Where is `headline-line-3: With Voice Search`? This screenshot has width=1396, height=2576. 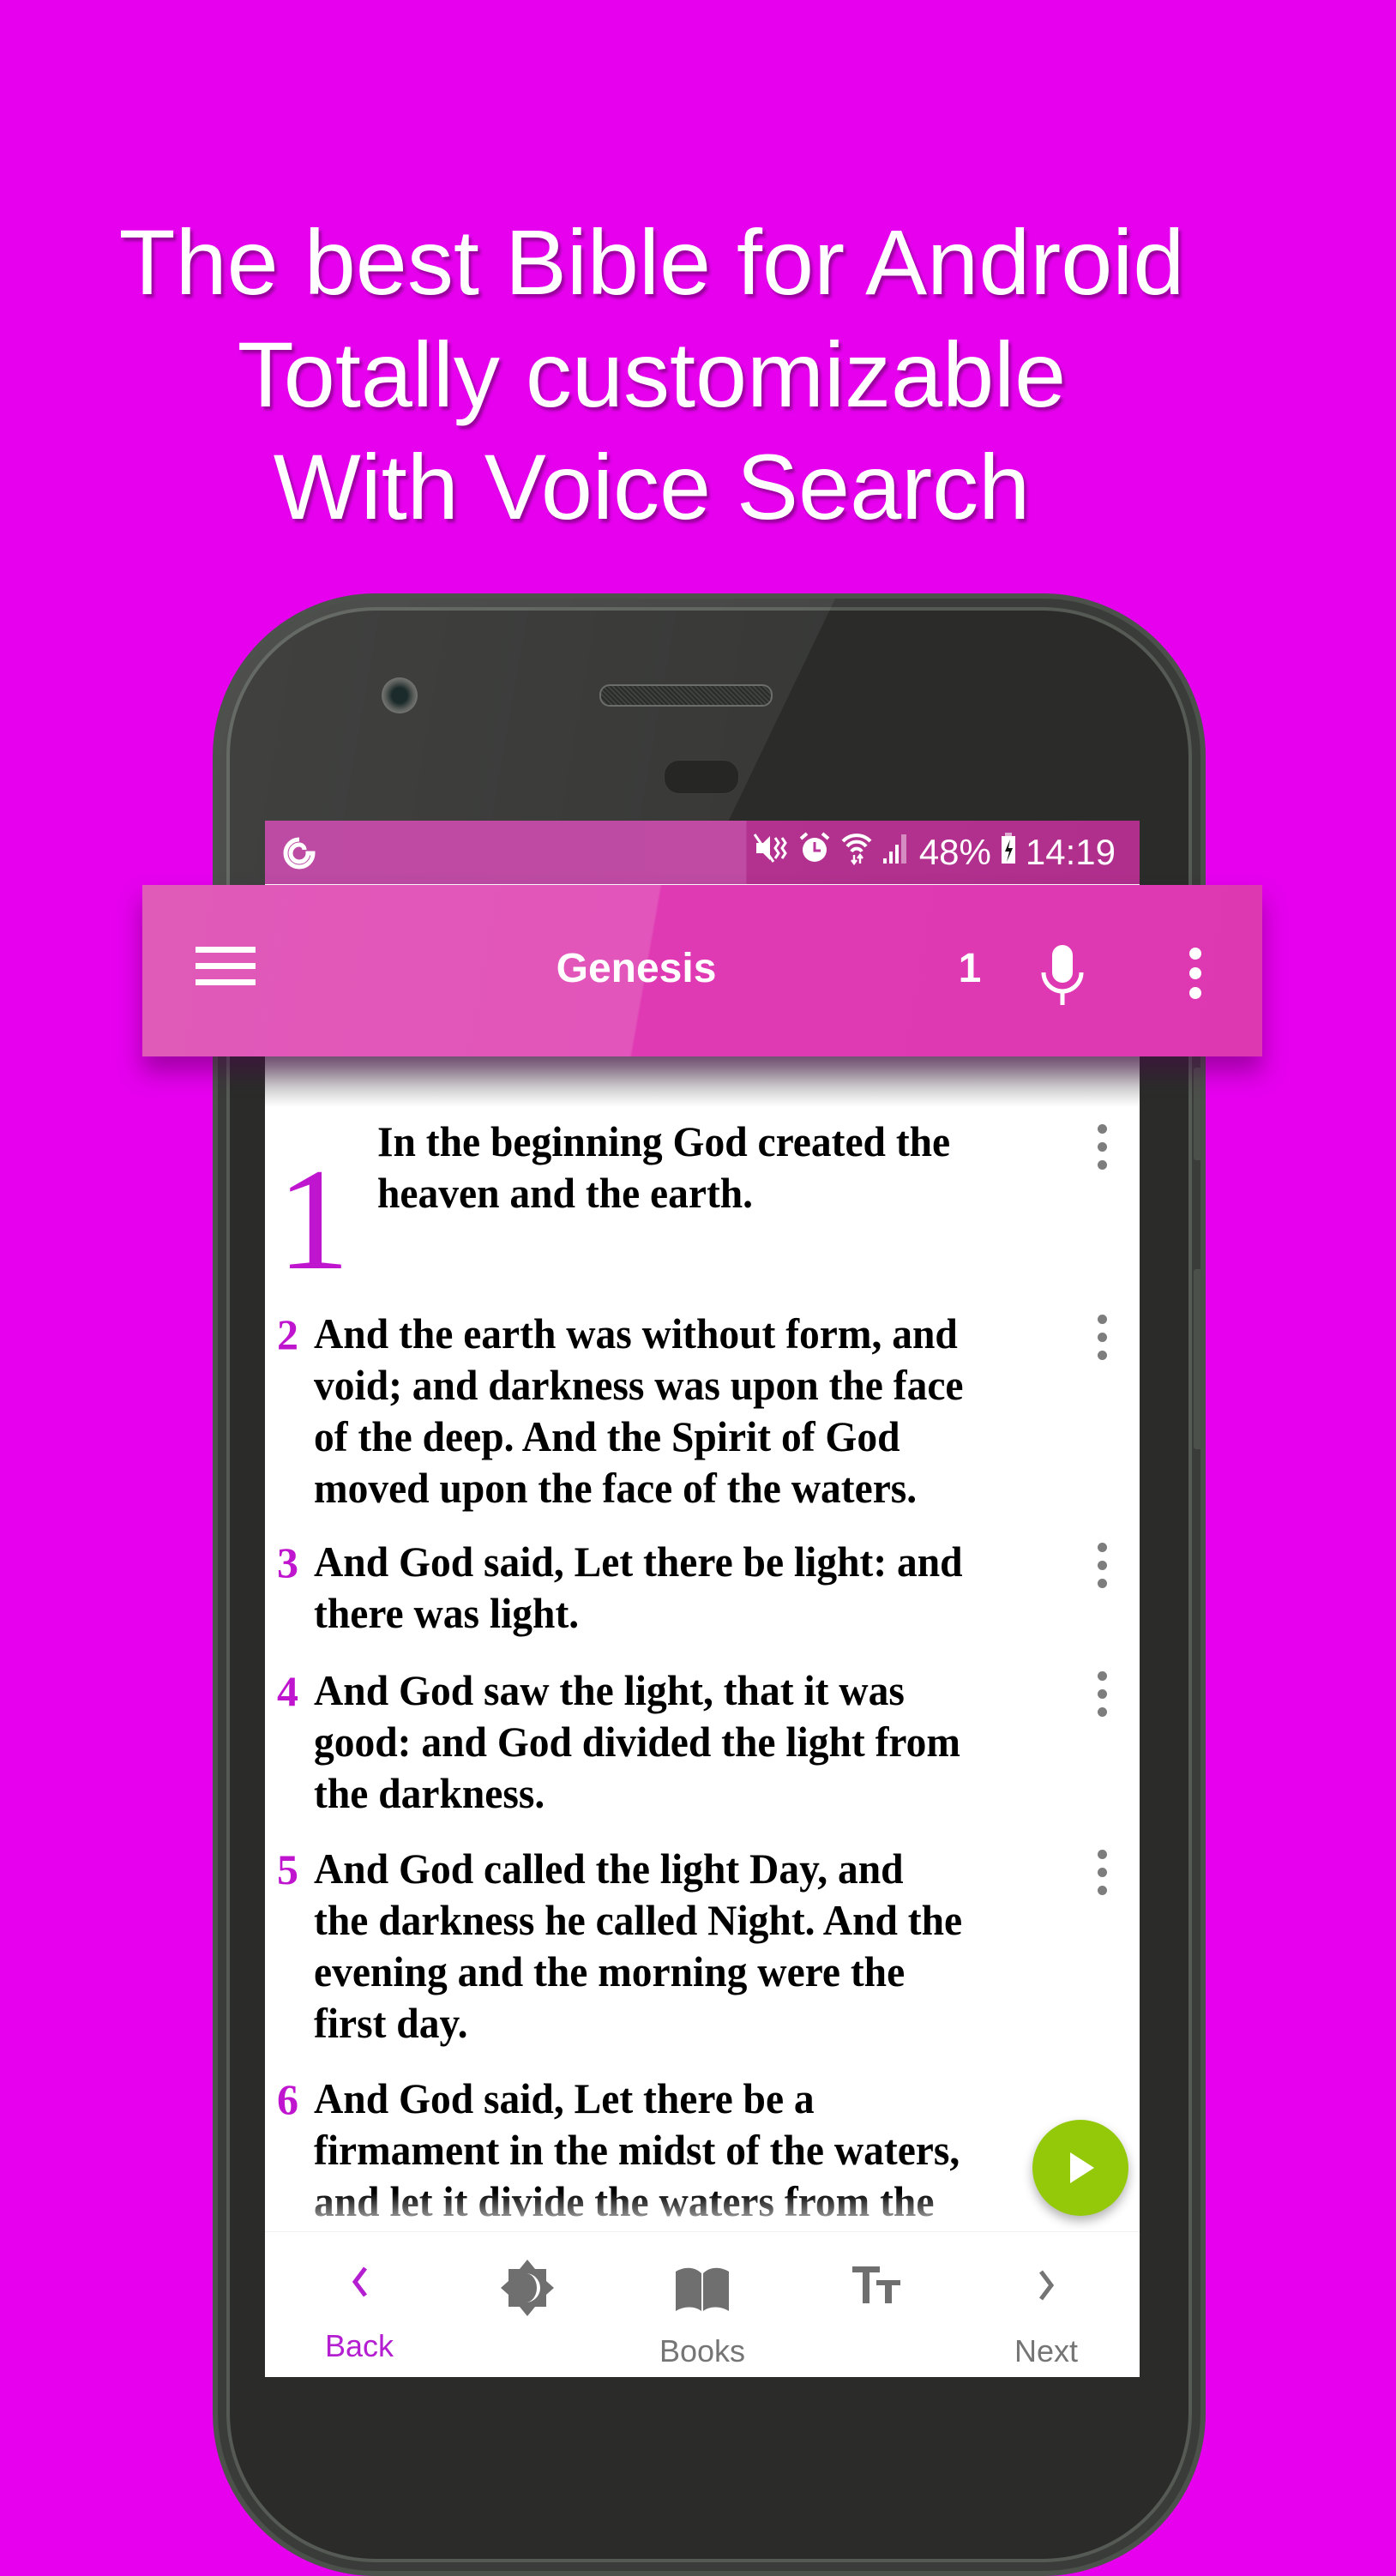 headline-line-3: With Voice Search is located at coordinates (652, 487).